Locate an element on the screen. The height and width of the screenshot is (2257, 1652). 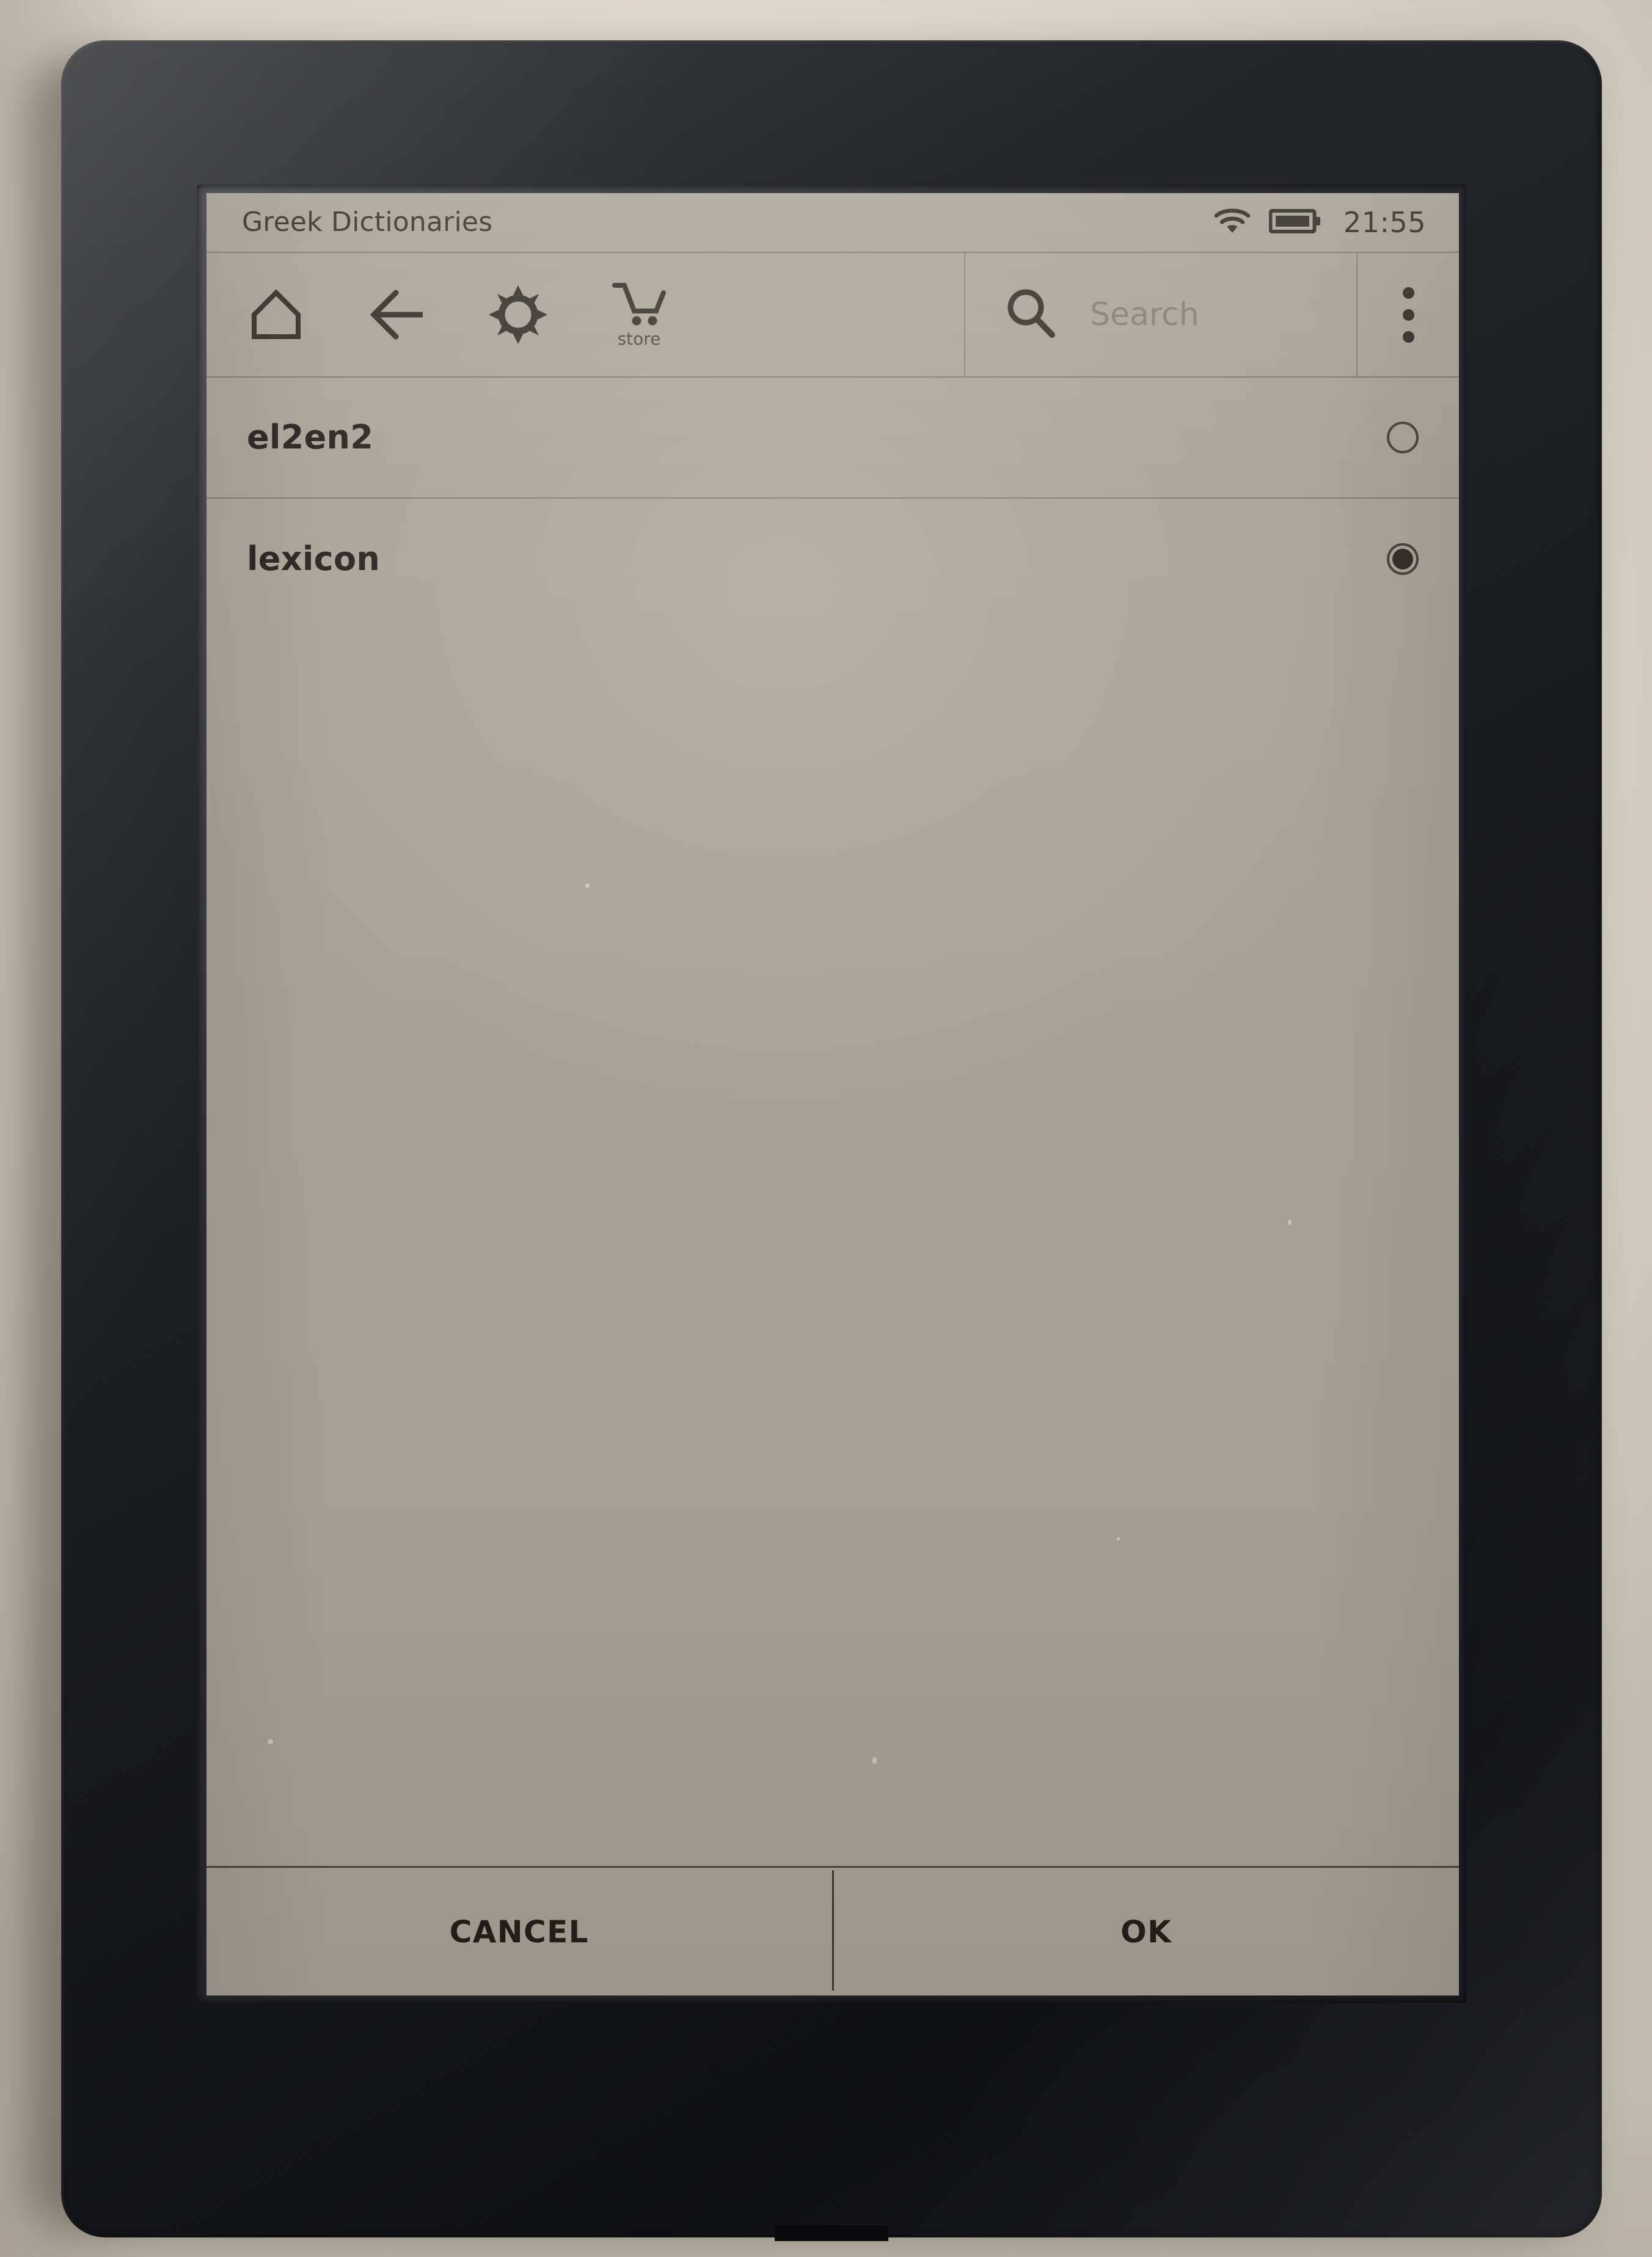
dictionary-radio-selected is located at coordinates (1403, 559).